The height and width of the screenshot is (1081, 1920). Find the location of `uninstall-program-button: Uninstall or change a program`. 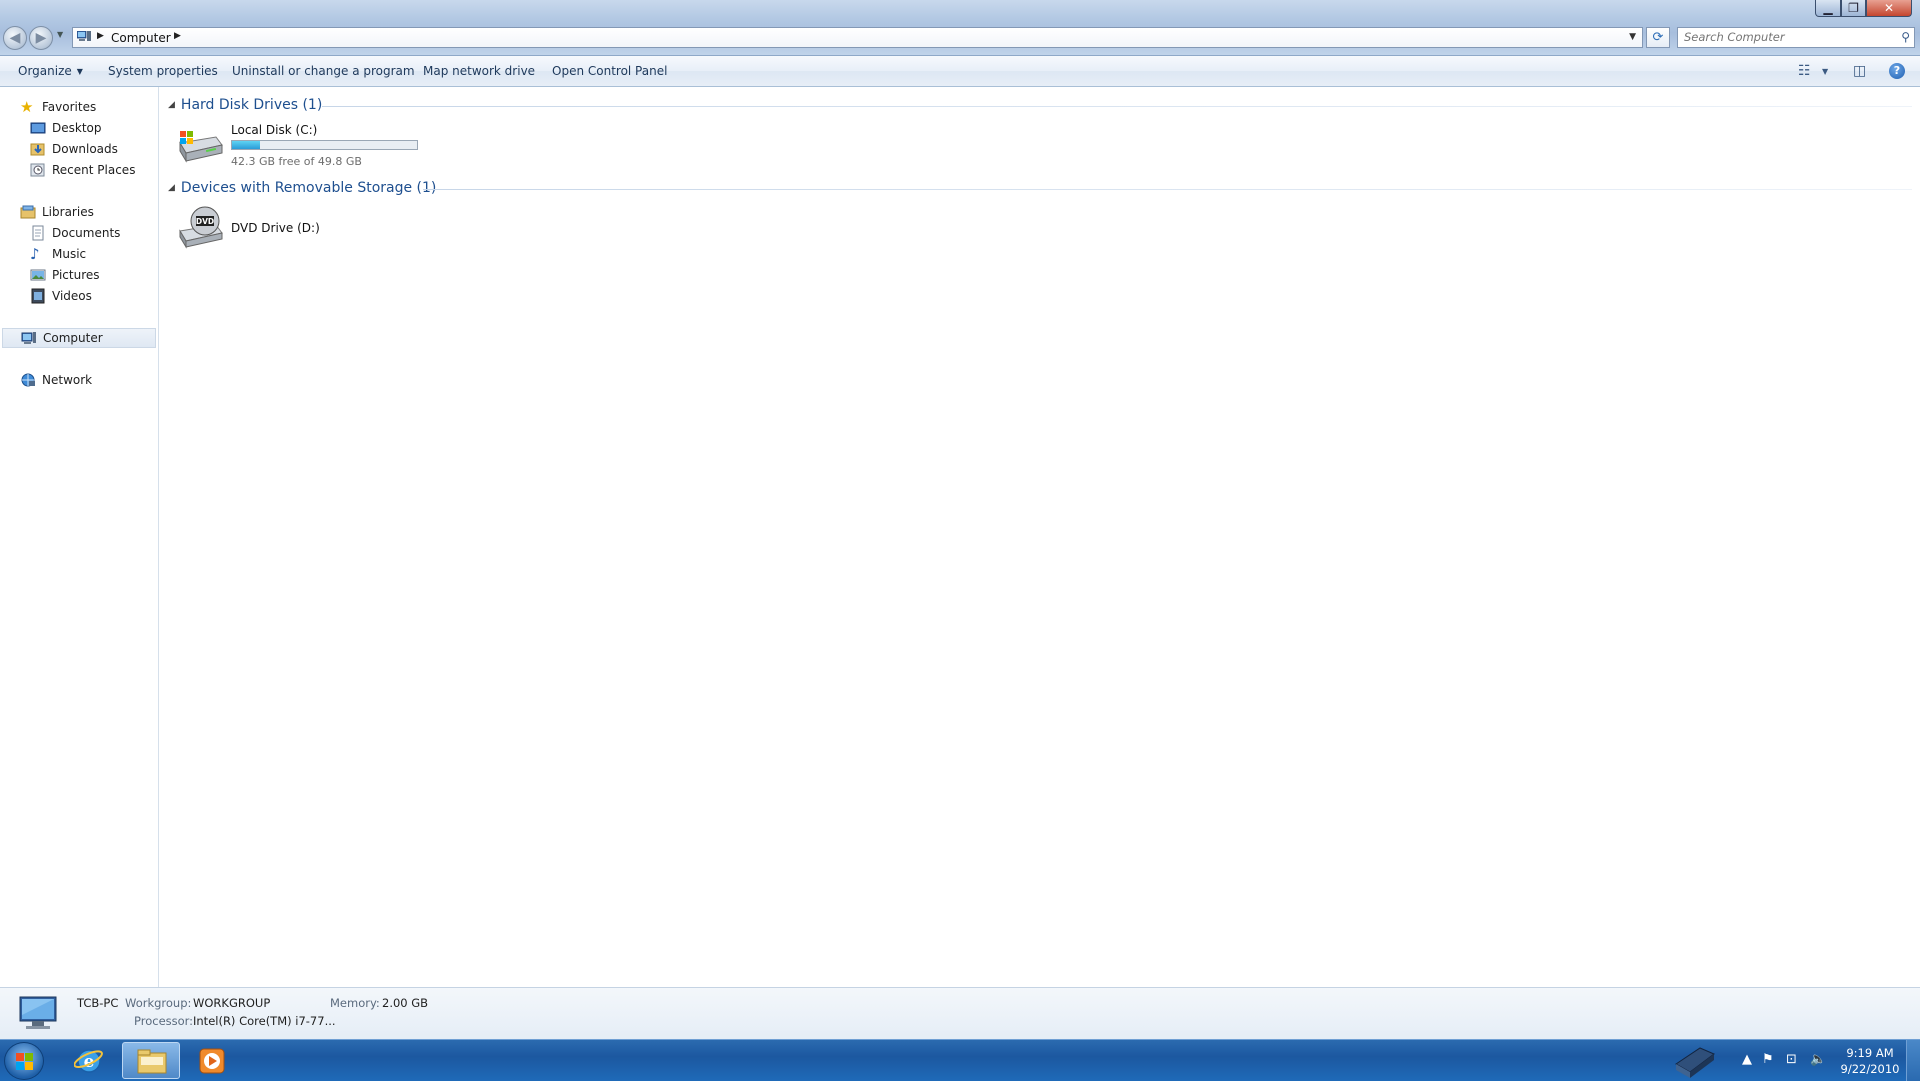

uninstall-program-button: Uninstall or change a program is located at coordinates (323, 71).